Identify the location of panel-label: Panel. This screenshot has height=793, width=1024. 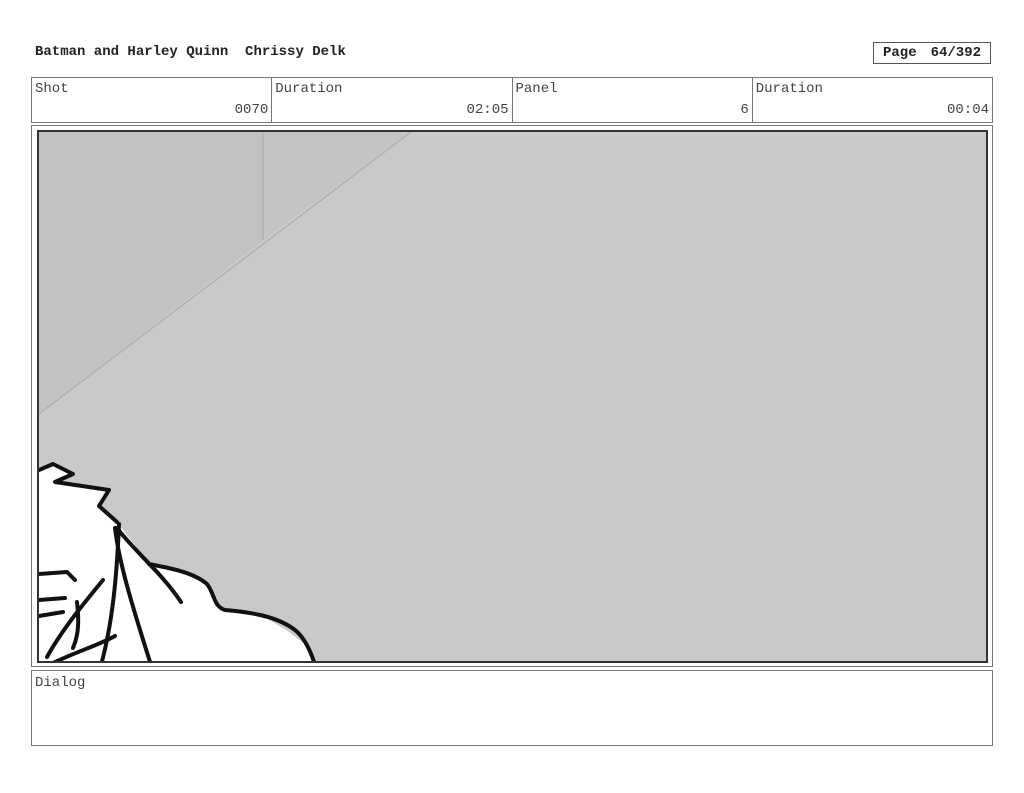
(536, 89).